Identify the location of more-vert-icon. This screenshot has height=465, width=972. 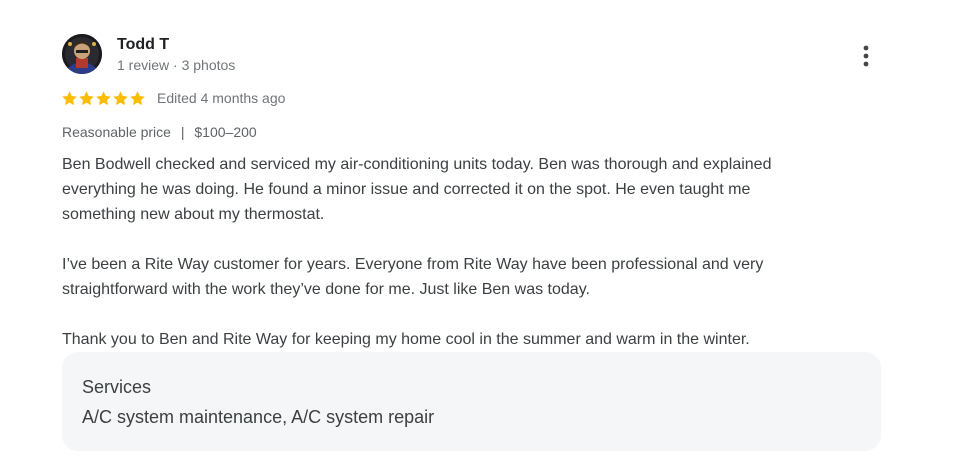
(866, 56).